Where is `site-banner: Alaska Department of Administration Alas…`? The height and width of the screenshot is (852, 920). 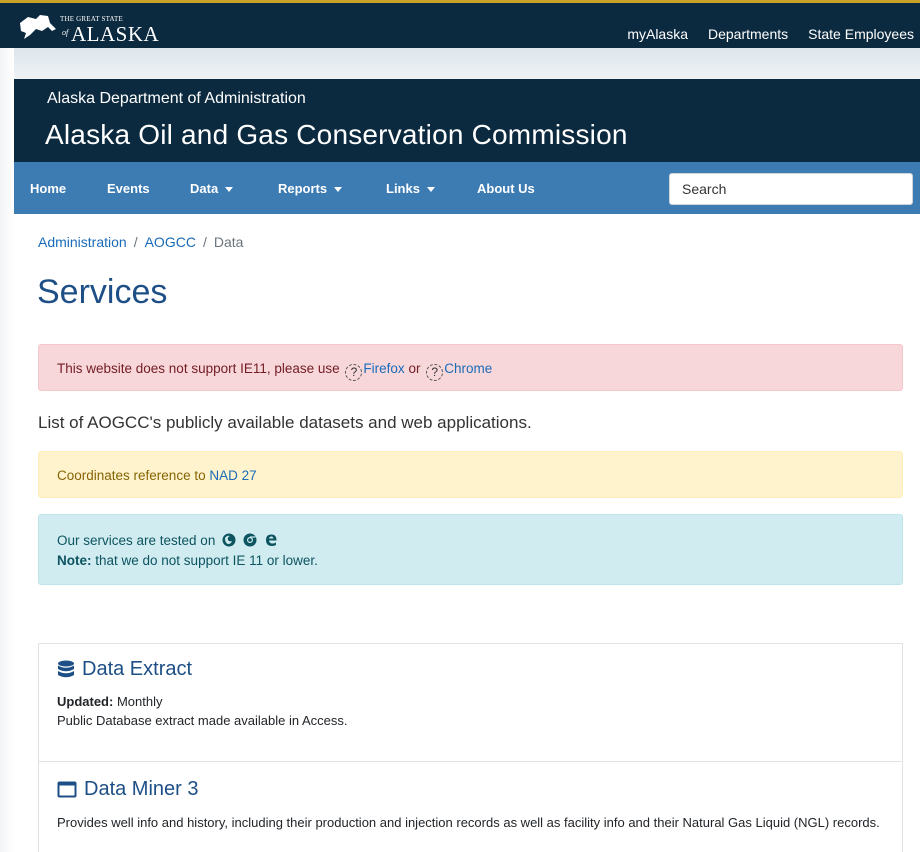 site-banner: Alaska Department of Administration Alas… is located at coordinates (467, 120).